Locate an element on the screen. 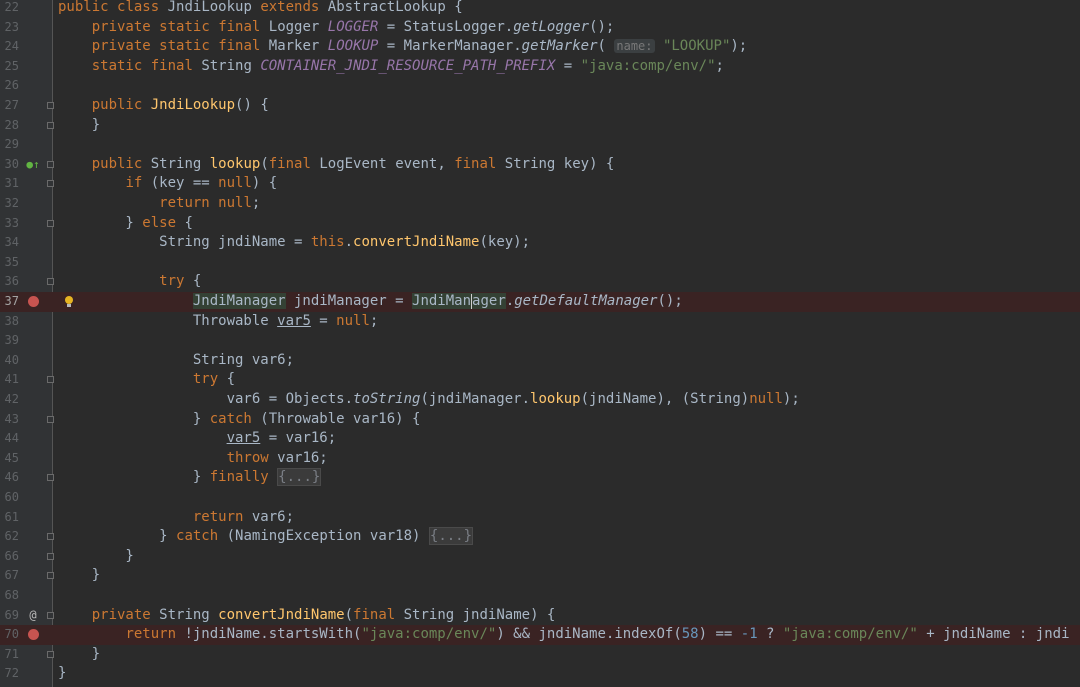 This screenshot has height=687, width=1080. line-number: 33 is located at coordinates (9, 224).